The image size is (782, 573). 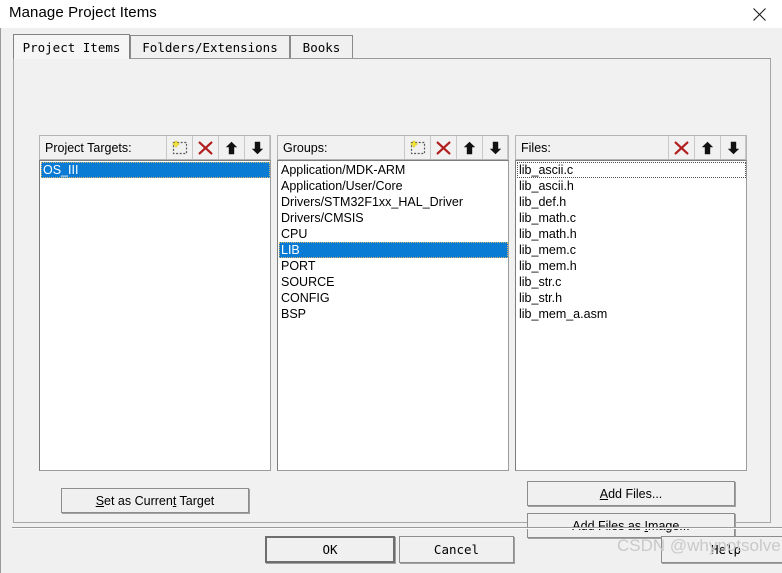 What do you see at coordinates (443, 147) in the screenshot?
I see `delete-group-icon` at bounding box center [443, 147].